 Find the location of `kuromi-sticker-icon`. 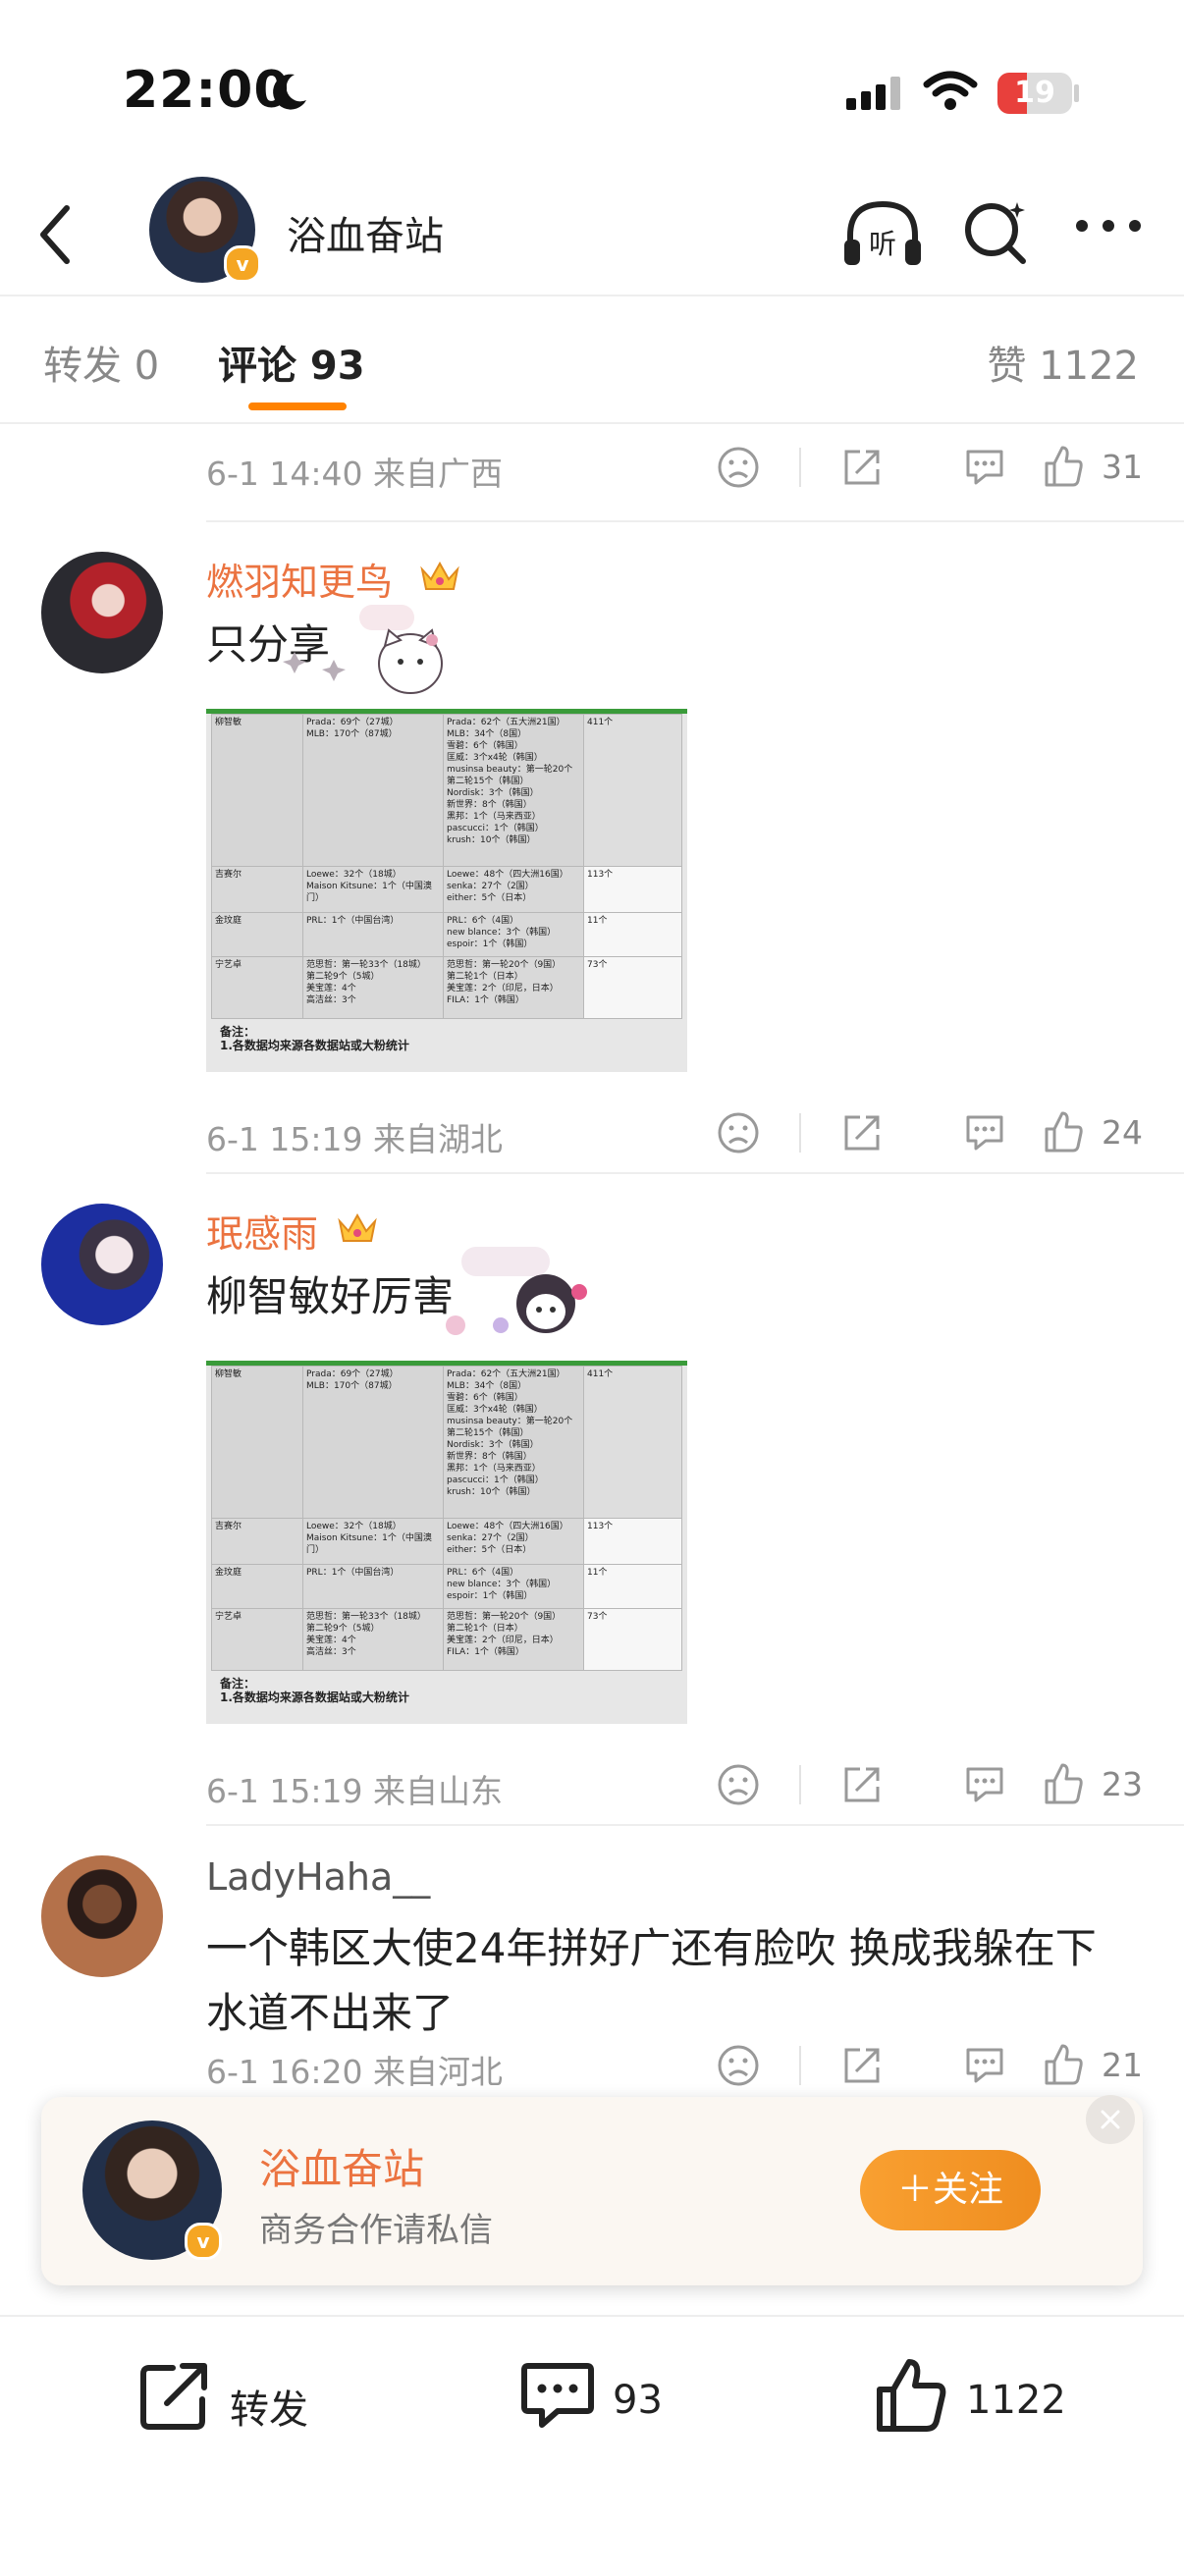

kuromi-sticker-icon is located at coordinates (516, 1291).